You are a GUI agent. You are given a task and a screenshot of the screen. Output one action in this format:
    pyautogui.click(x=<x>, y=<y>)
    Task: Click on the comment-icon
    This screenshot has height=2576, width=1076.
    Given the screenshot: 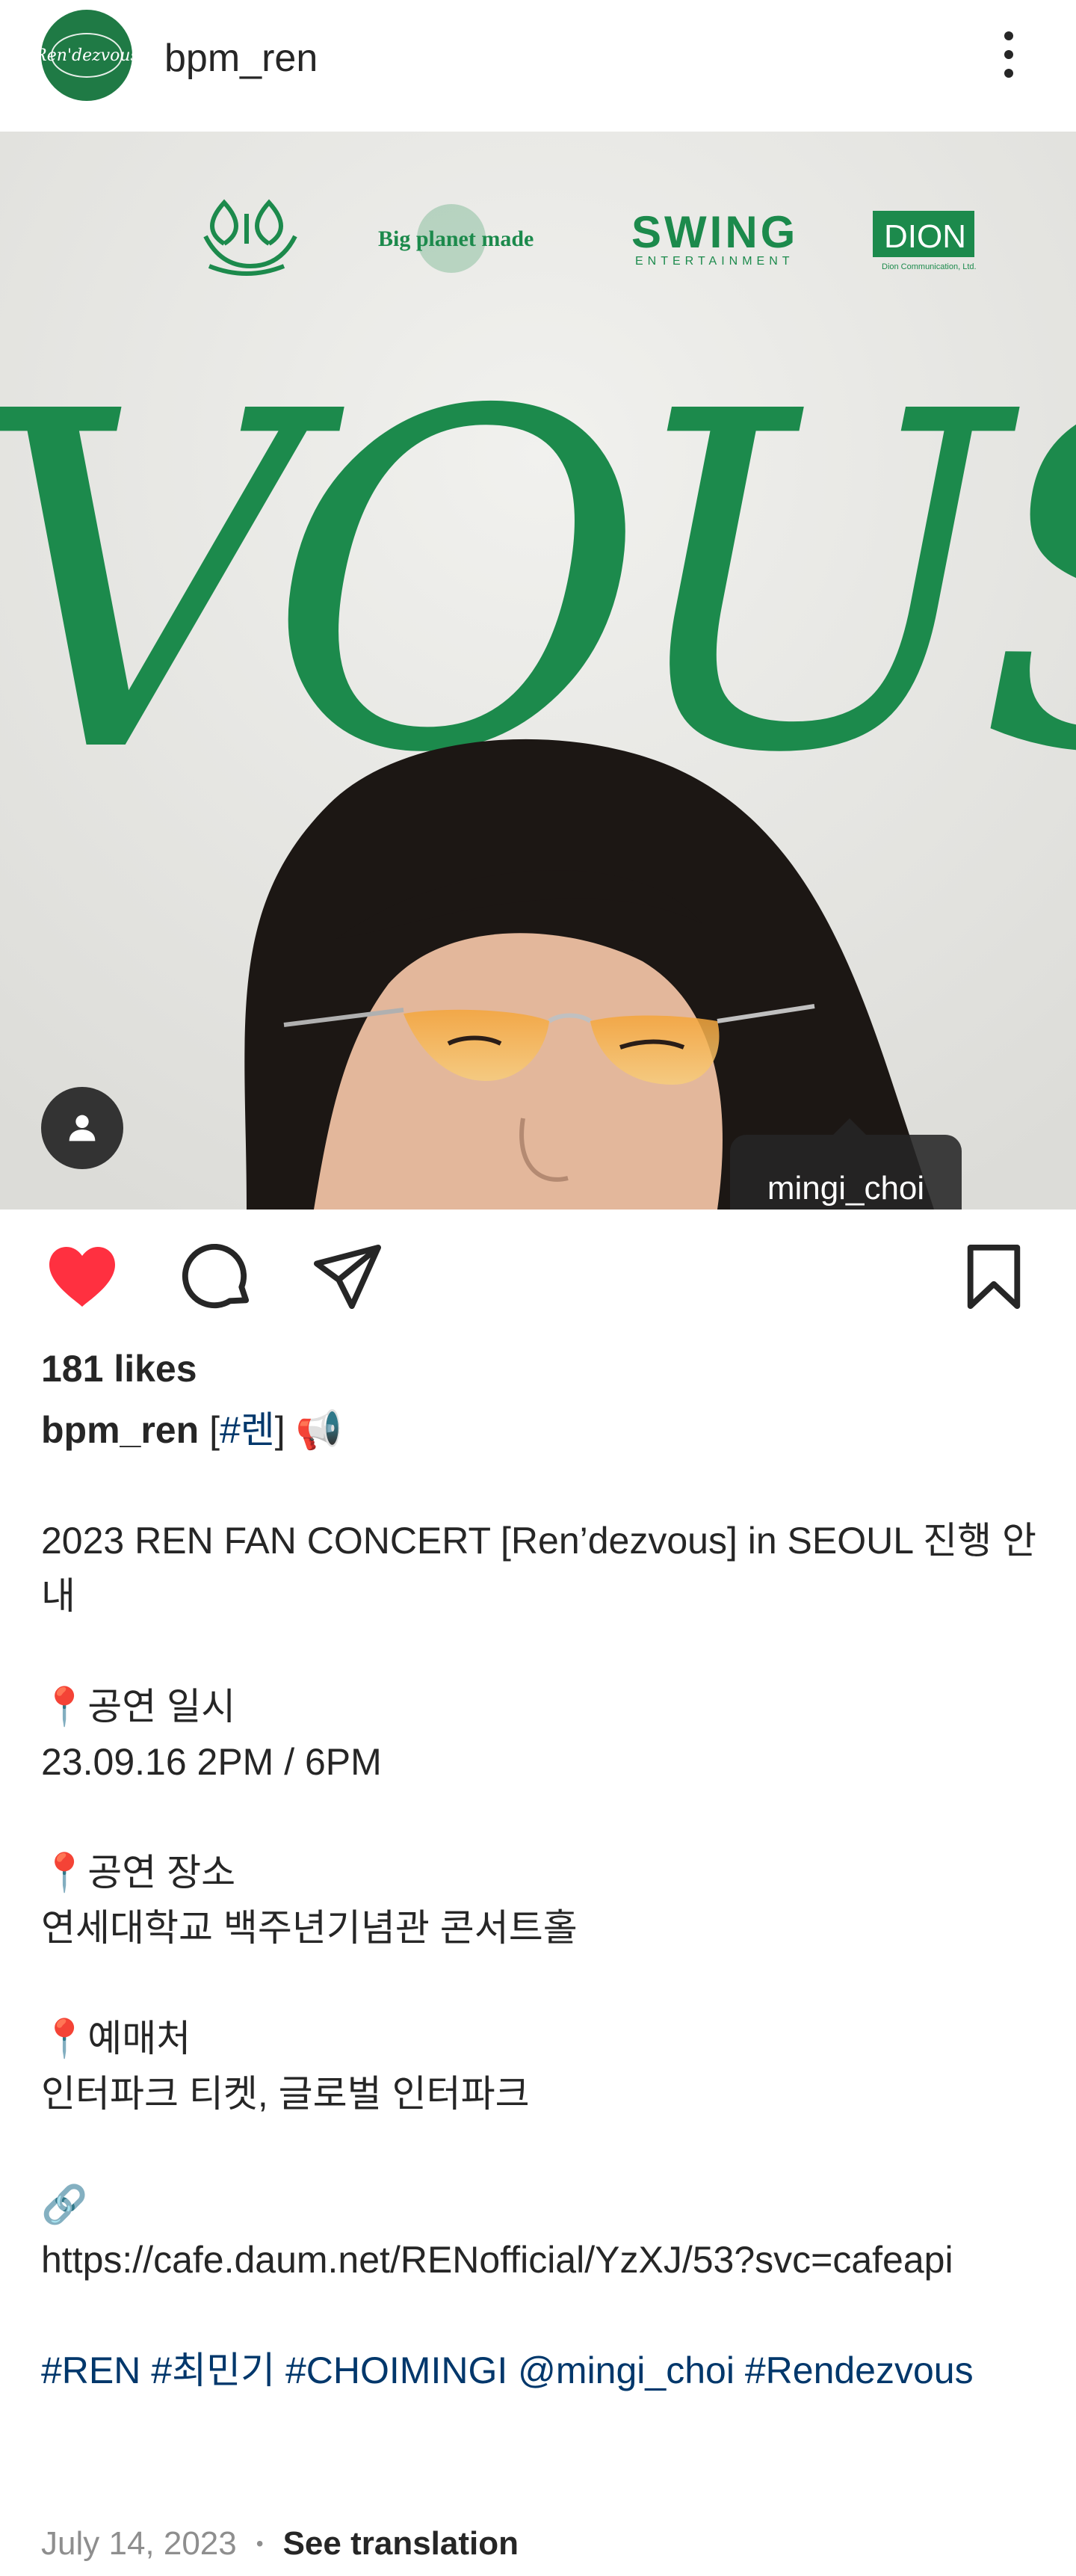 What is the action you would take?
    pyautogui.click(x=216, y=1276)
    